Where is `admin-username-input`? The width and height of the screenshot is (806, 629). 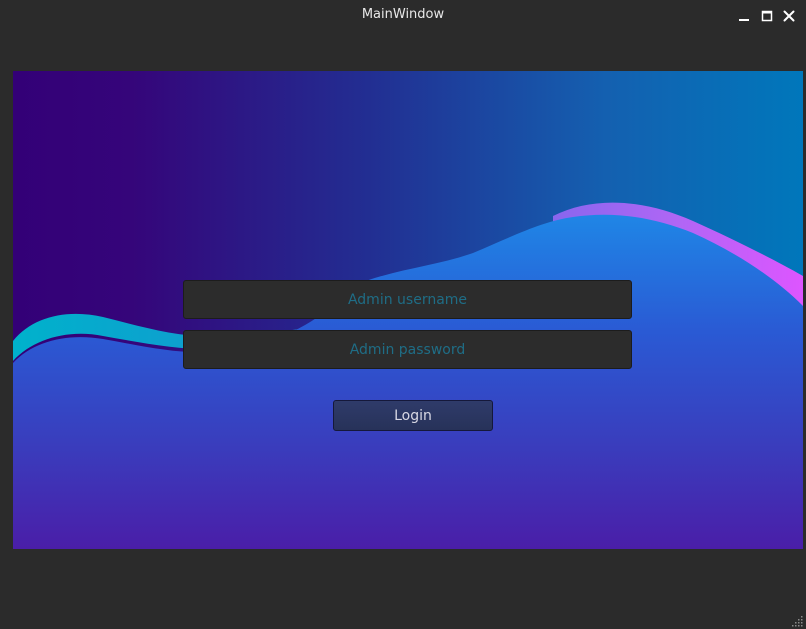 admin-username-input is located at coordinates (407, 299).